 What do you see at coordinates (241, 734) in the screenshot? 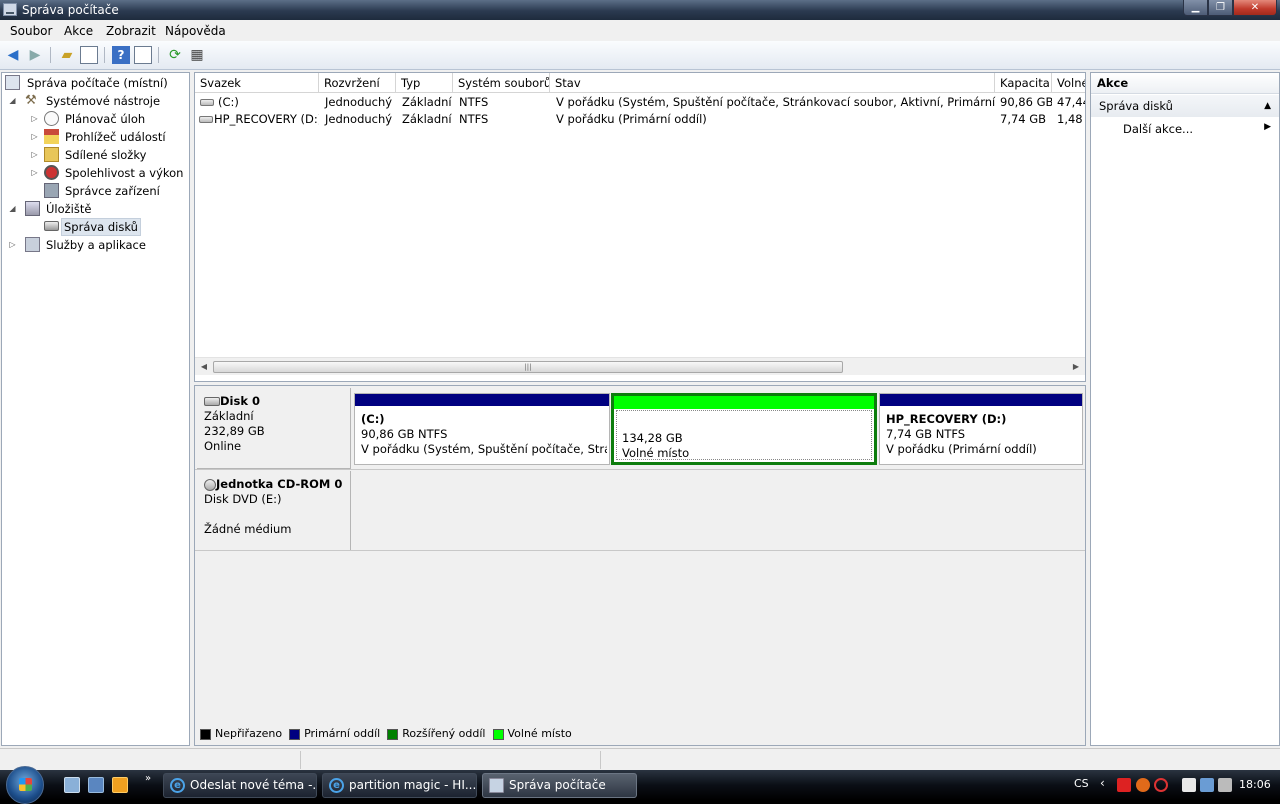
I see `legend-unallocated: Nepřiřazeno` at bounding box center [241, 734].